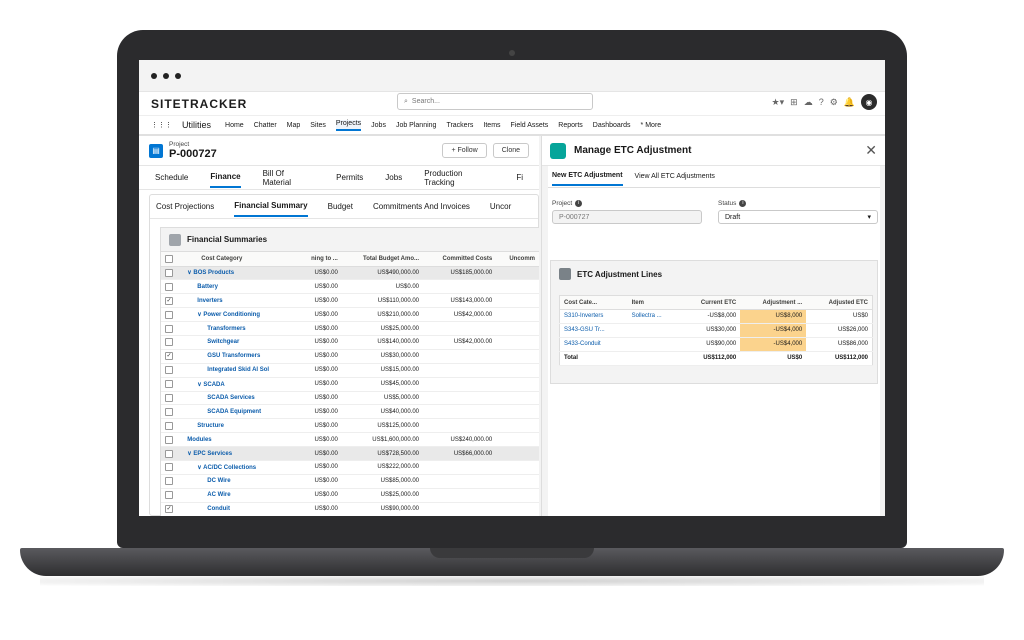  I want to click on column-header: Item, so click(654, 302).